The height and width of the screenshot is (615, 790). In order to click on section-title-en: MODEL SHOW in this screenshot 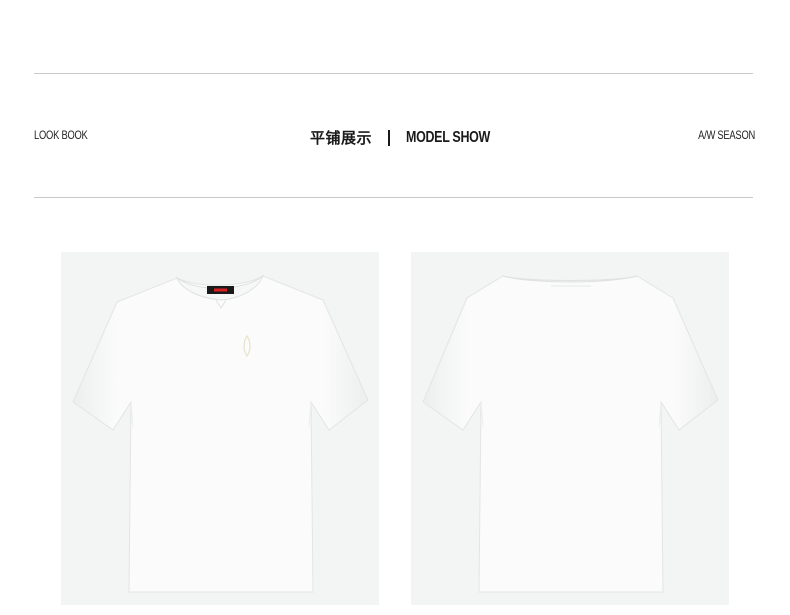, I will do `click(448, 137)`.